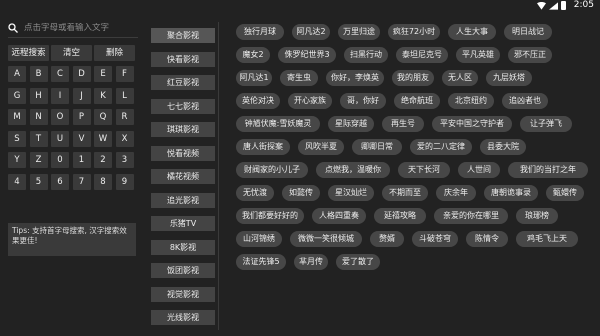  I want to click on key-b: B, so click(38, 74).